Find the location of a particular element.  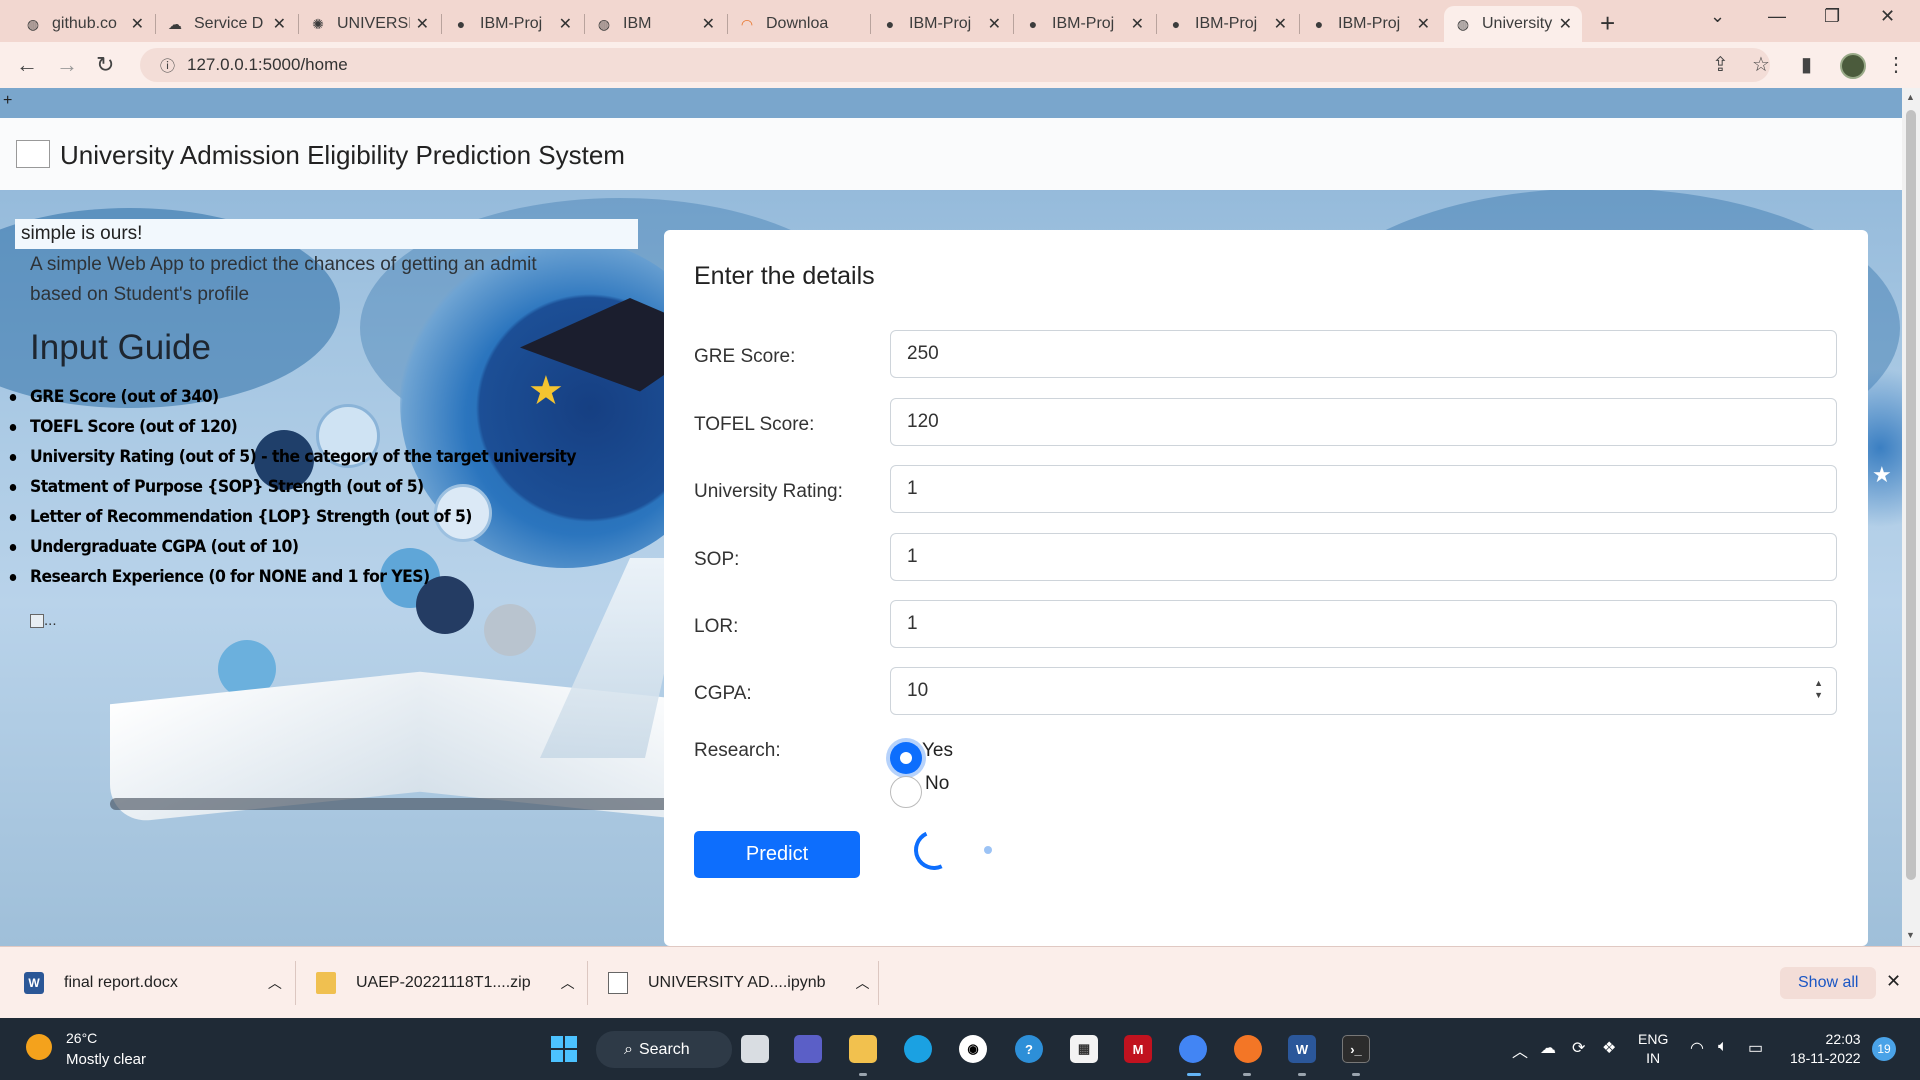

tab-university-active: ◍ University ✕ is located at coordinates (1513, 24).